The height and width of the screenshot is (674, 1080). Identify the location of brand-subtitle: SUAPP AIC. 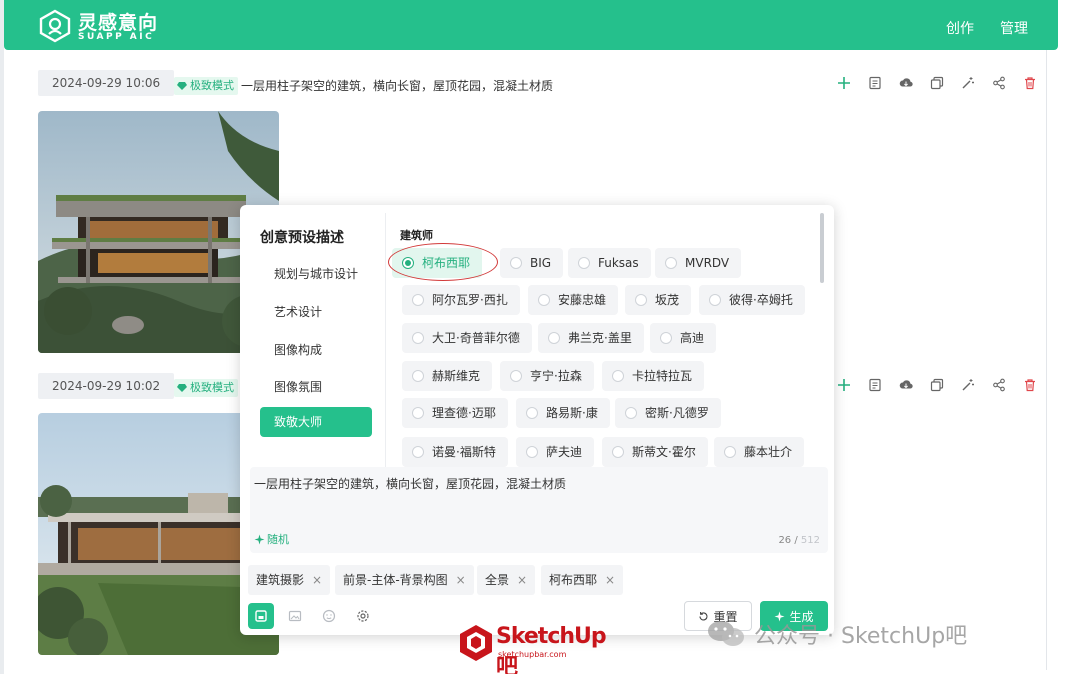
(116, 37).